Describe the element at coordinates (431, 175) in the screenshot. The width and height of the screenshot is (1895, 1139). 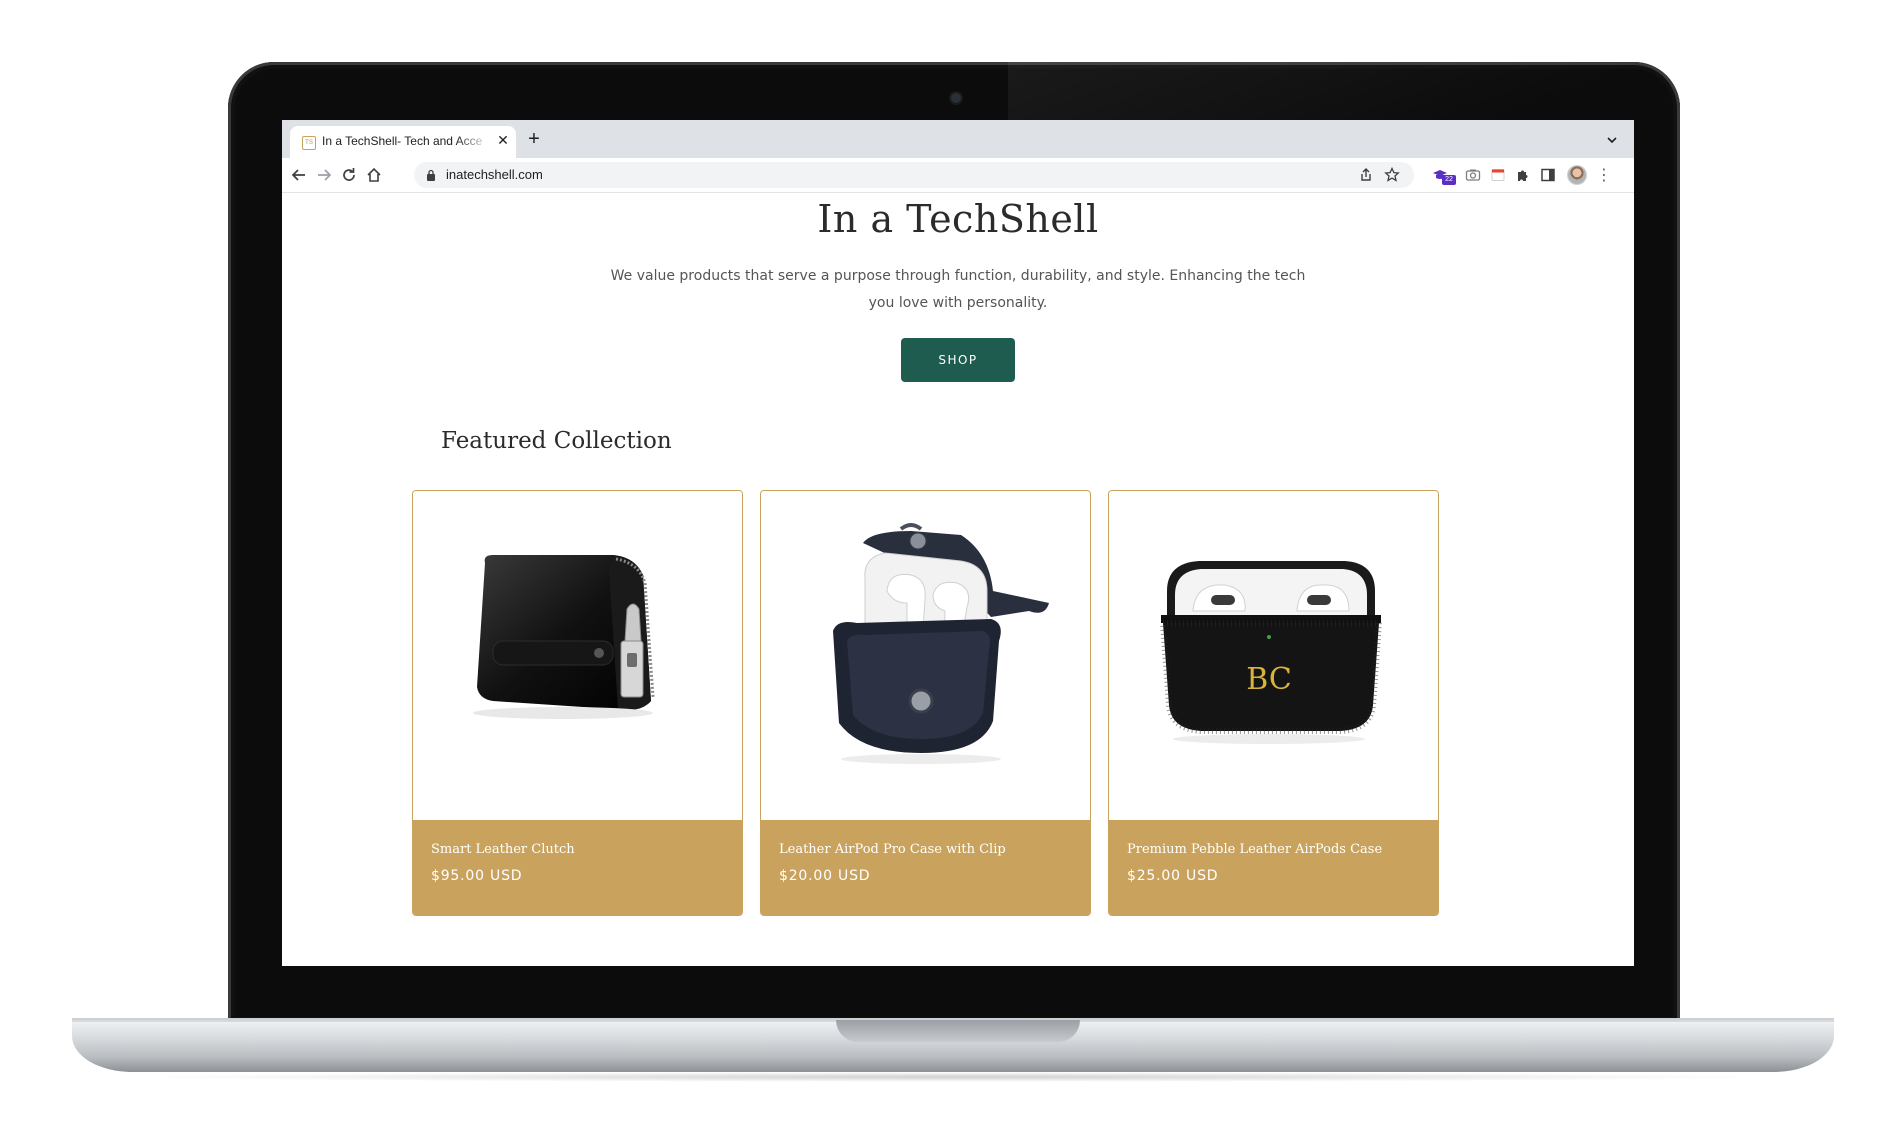
I see `lock-icon` at that location.